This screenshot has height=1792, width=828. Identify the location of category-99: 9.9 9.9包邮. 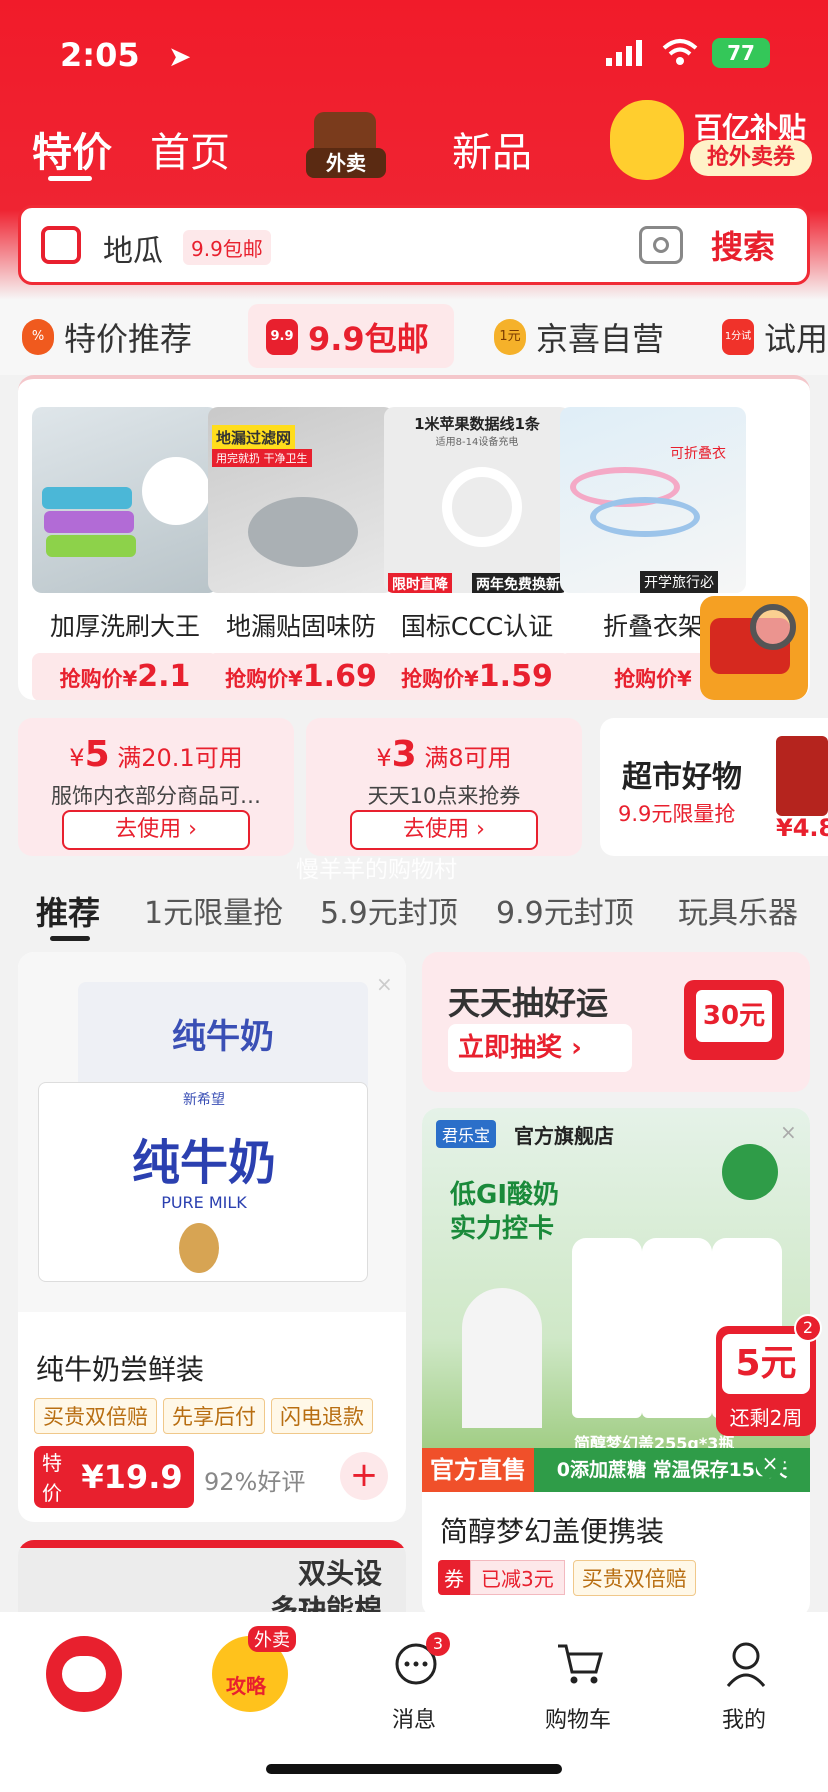
(347, 337).